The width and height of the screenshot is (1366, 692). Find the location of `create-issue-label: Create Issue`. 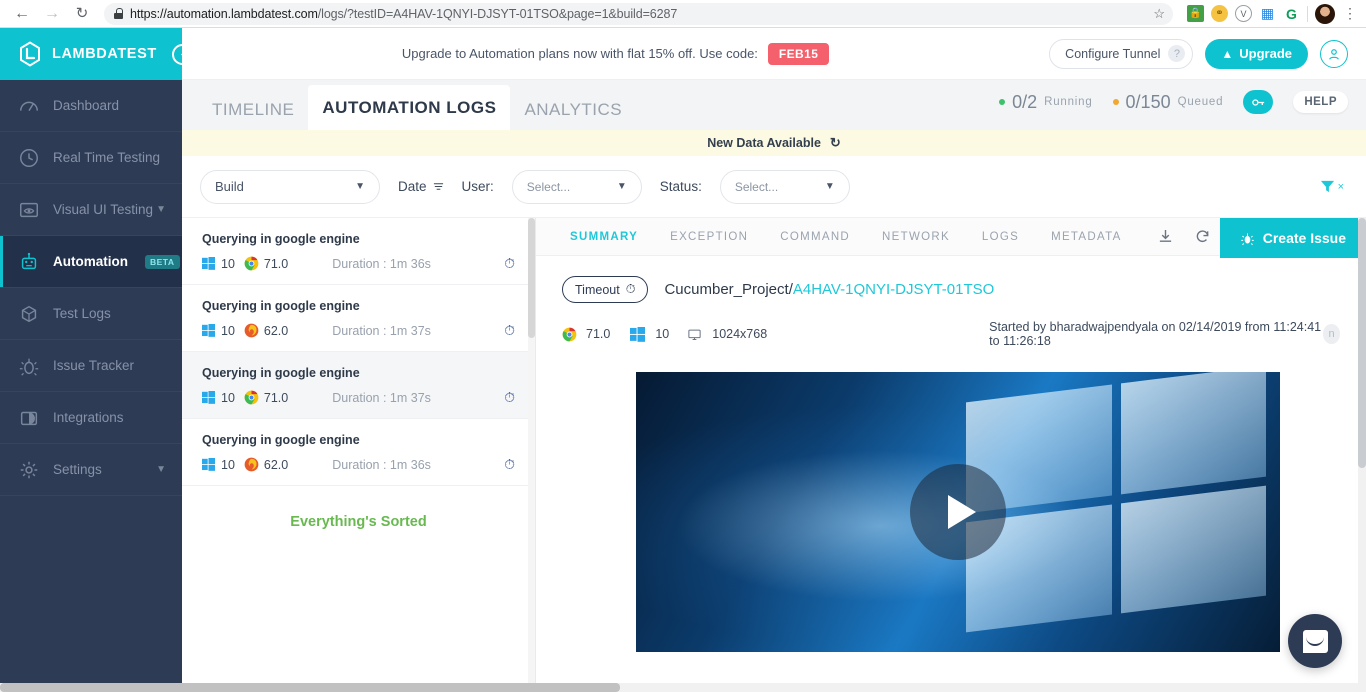

create-issue-label: Create Issue is located at coordinates (1304, 238).